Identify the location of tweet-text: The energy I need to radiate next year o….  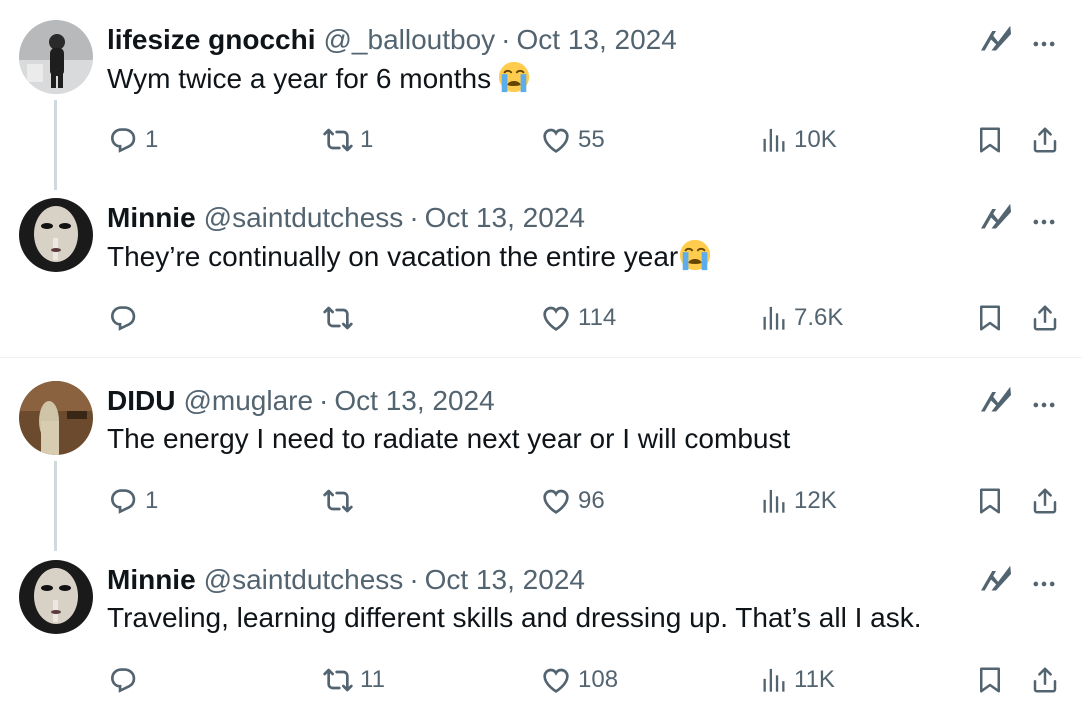
(448, 439).